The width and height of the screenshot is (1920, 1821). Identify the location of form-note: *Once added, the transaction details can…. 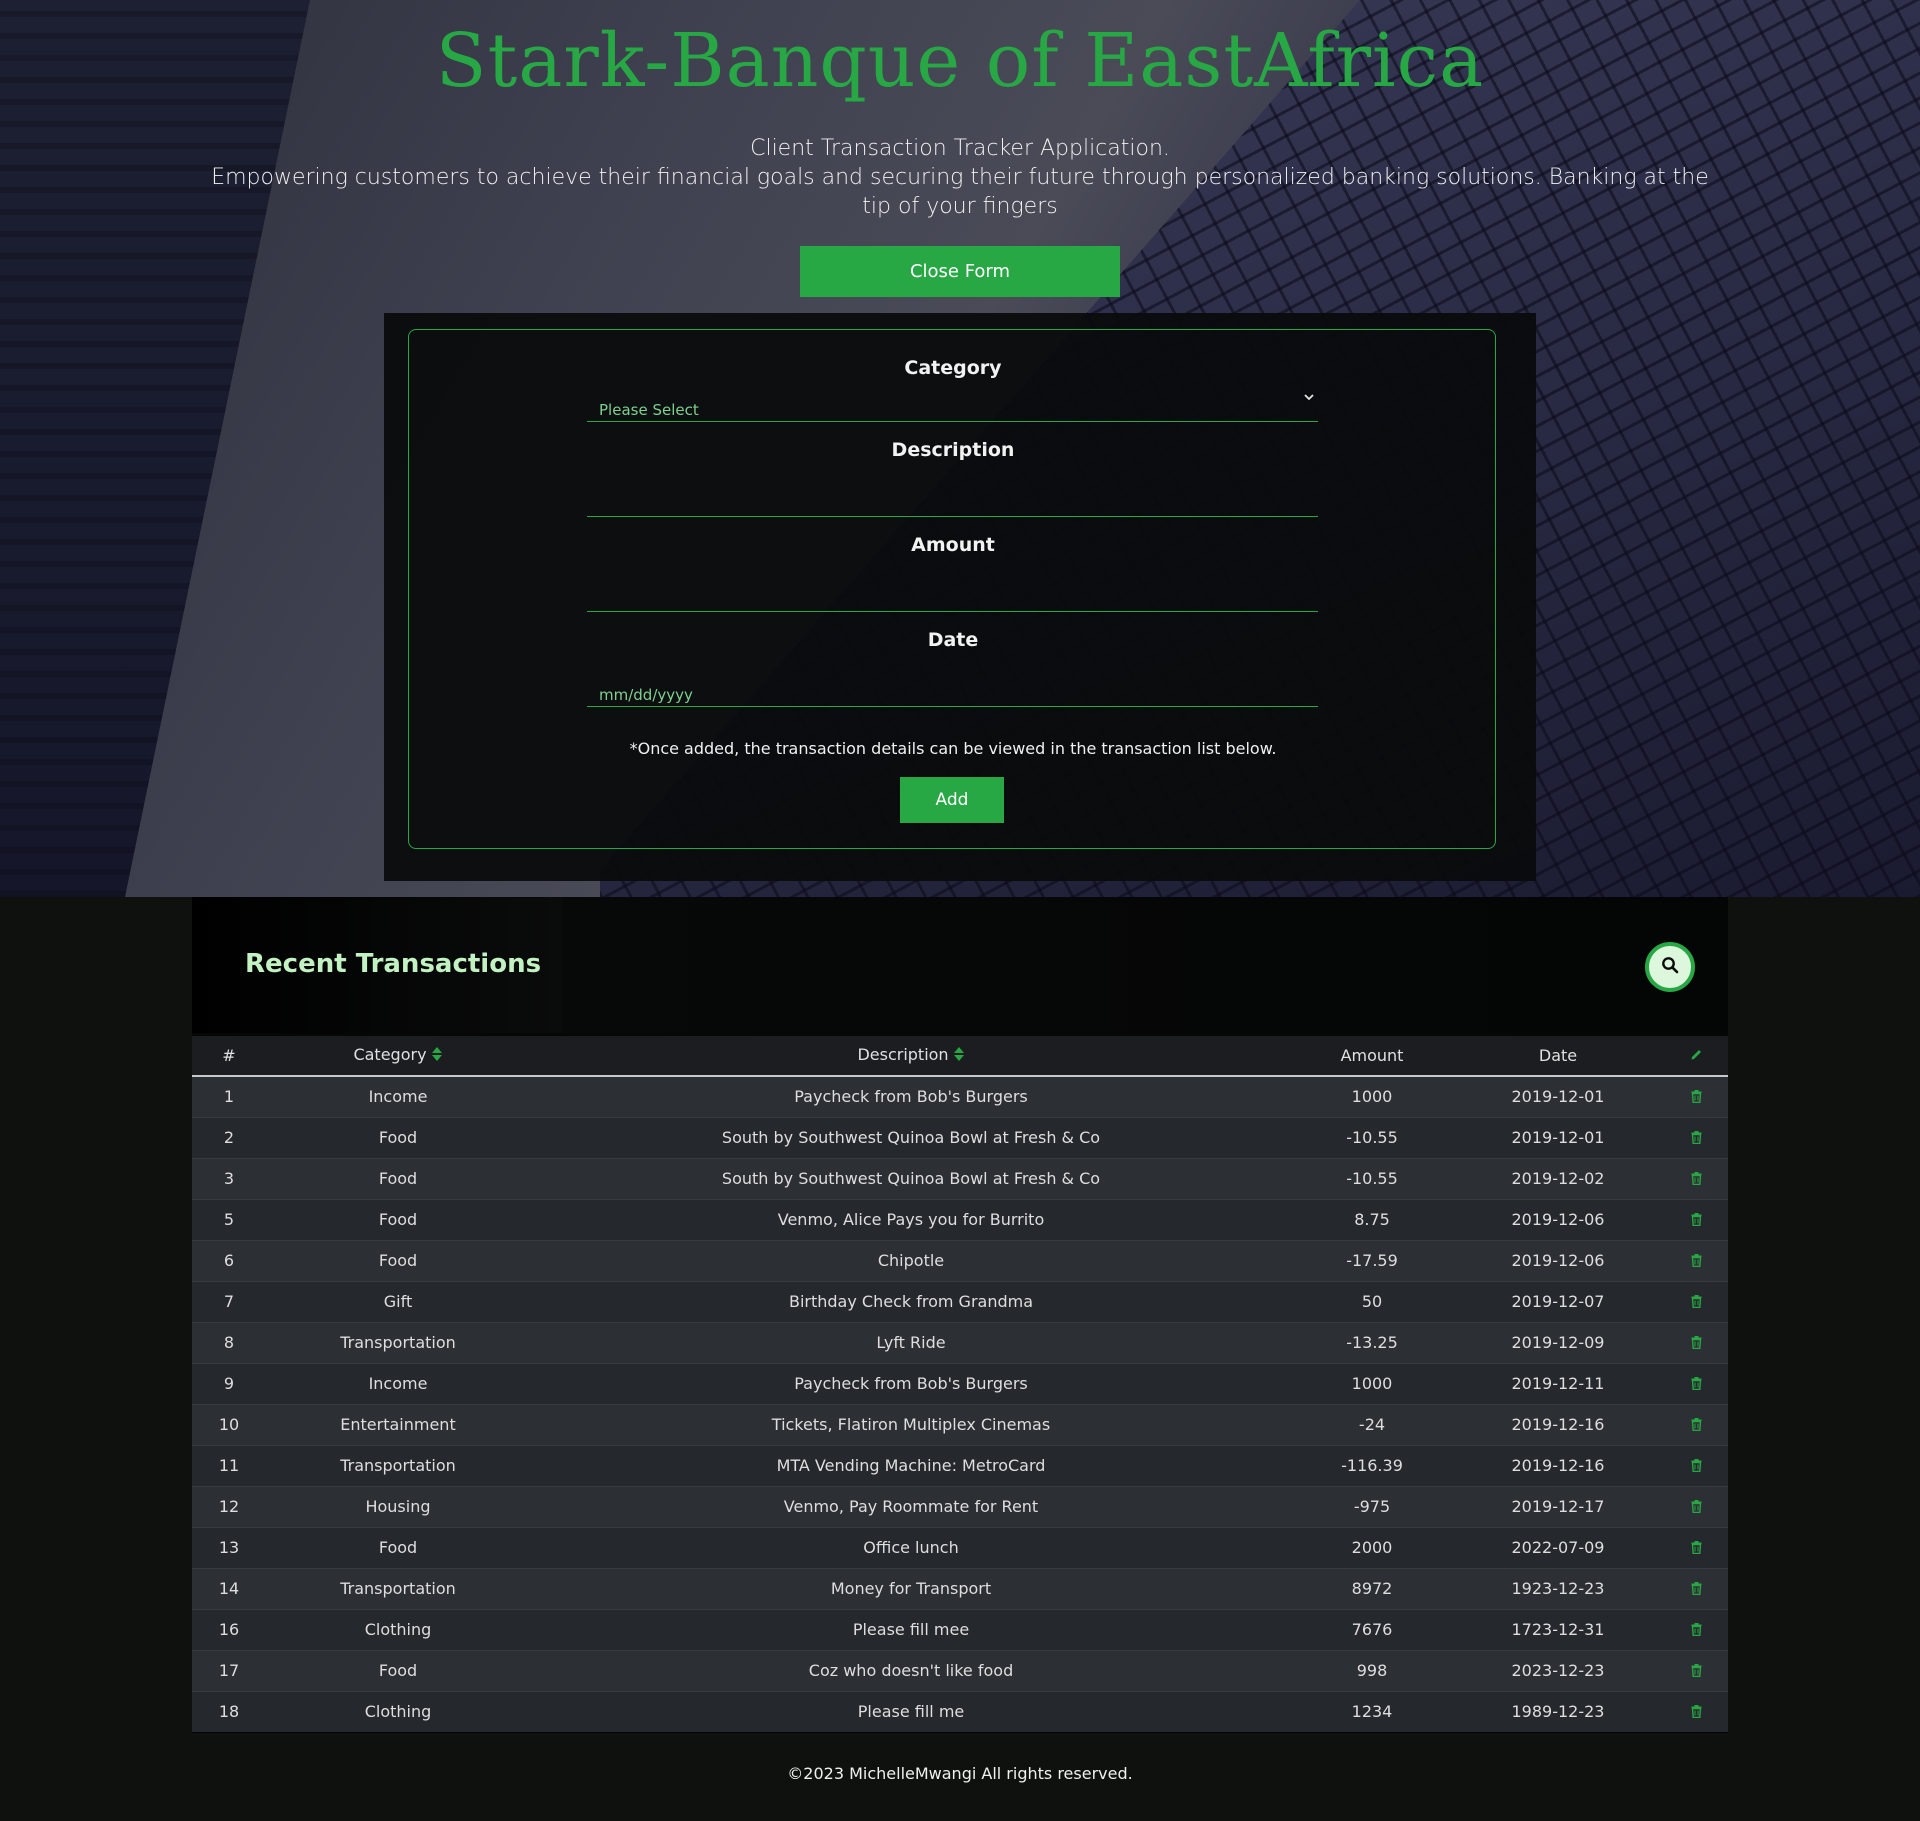
(953, 748).